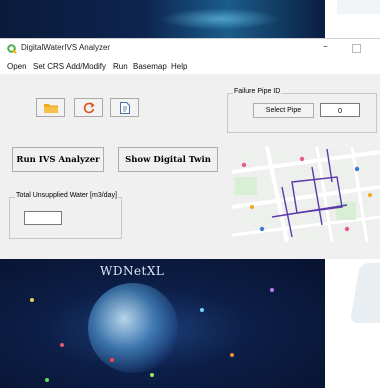 The height and width of the screenshot is (388, 380). I want to click on menu-help: Help, so click(179, 66).